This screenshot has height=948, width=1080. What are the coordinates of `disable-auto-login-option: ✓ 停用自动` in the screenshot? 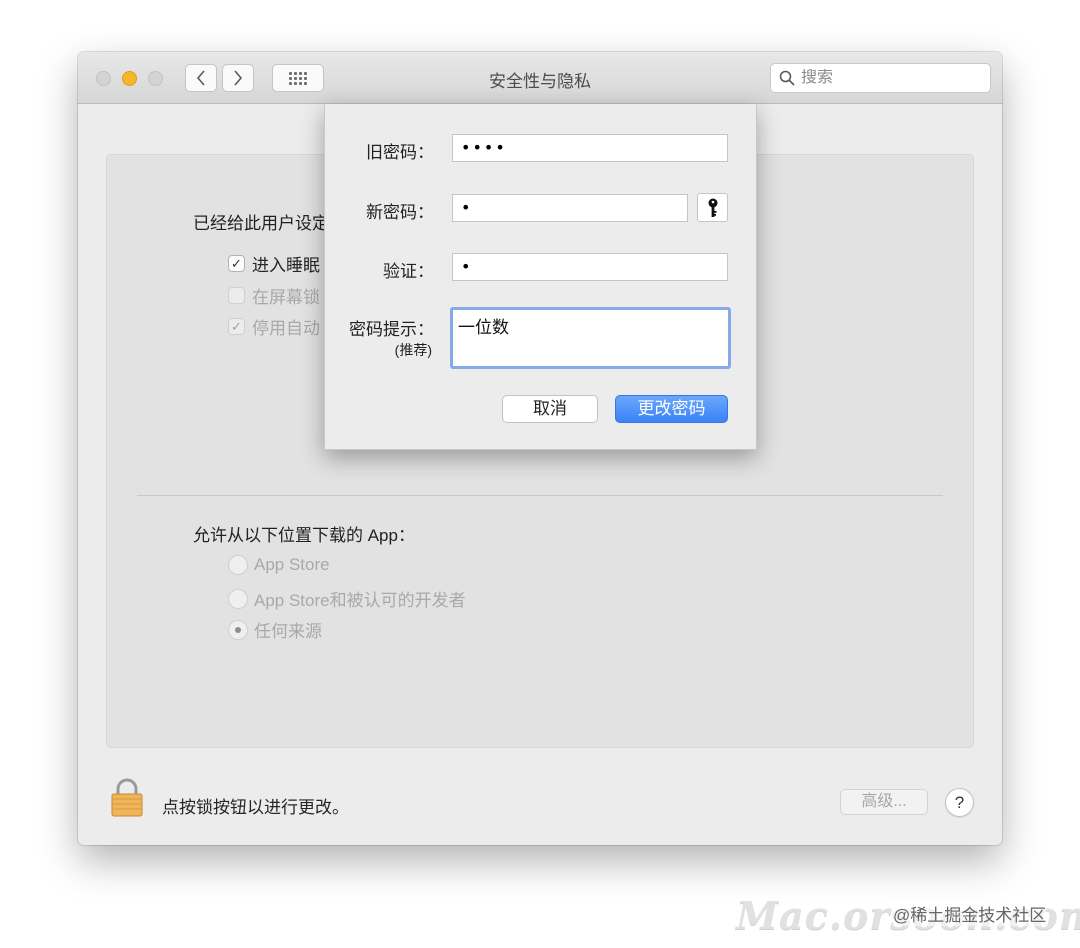 It's located at (274, 326).